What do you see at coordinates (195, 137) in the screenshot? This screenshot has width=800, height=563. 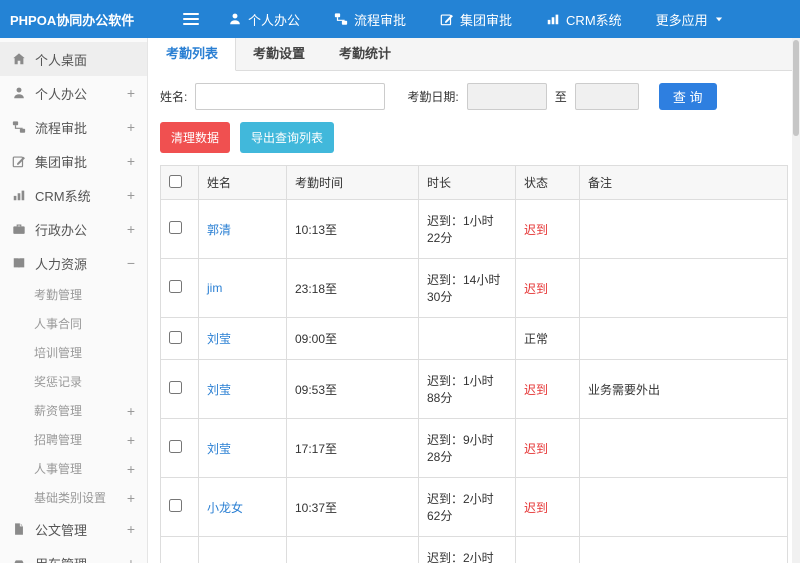 I see `clear-data-button: 清理数据` at bounding box center [195, 137].